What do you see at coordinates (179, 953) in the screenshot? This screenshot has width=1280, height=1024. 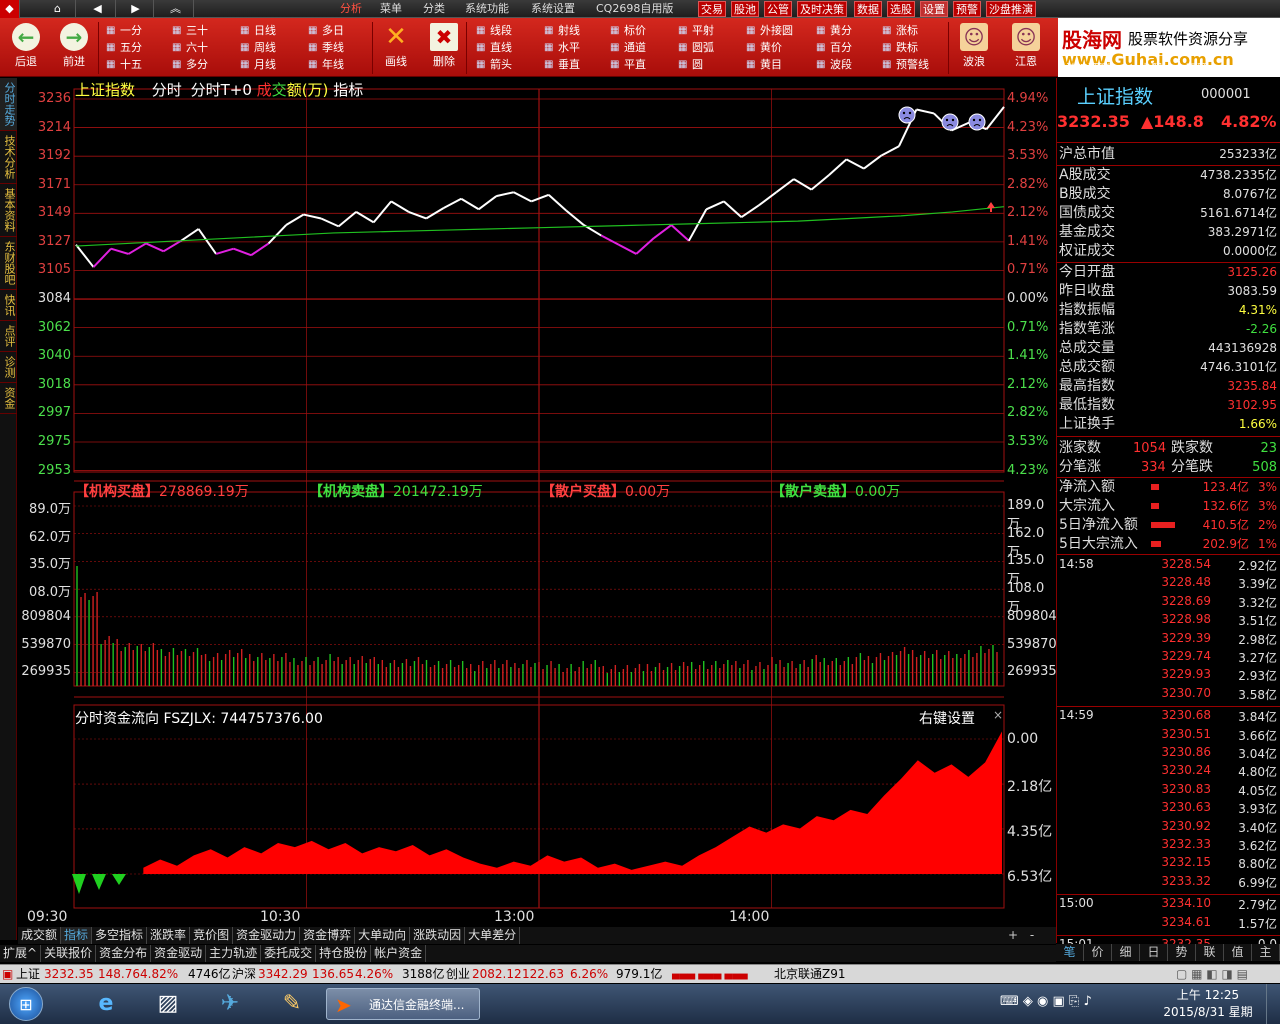 I see `ext-tab-3: 资金驱动` at bounding box center [179, 953].